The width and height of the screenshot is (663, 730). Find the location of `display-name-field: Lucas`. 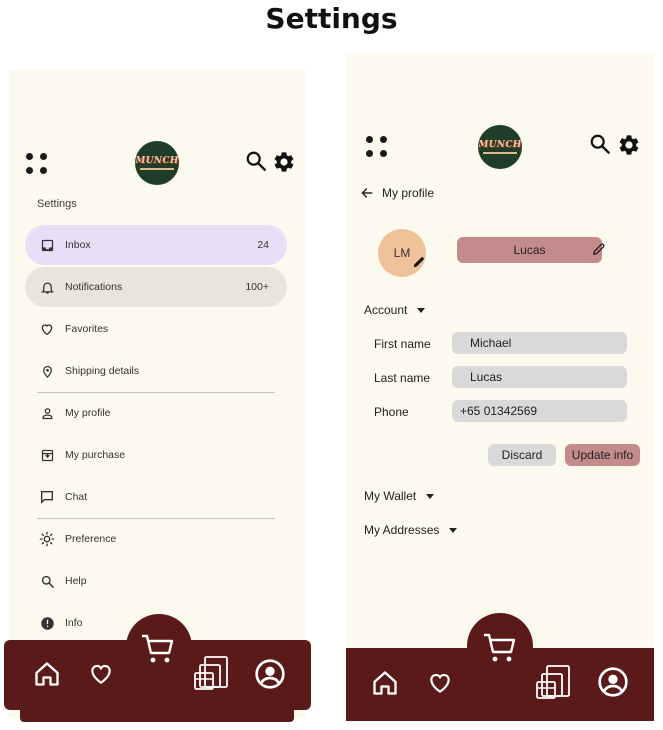

display-name-field: Lucas is located at coordinates (529, 250).